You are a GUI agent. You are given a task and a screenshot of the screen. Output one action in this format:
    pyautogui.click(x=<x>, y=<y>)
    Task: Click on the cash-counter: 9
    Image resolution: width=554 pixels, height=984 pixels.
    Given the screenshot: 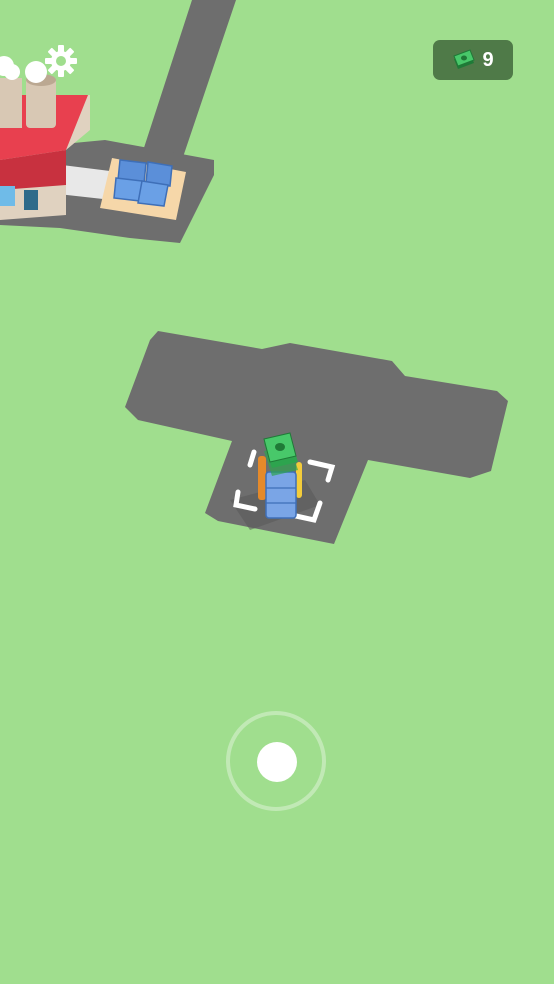 What is the action you would take?
    pyautogui.click(x=473, y=60)
    